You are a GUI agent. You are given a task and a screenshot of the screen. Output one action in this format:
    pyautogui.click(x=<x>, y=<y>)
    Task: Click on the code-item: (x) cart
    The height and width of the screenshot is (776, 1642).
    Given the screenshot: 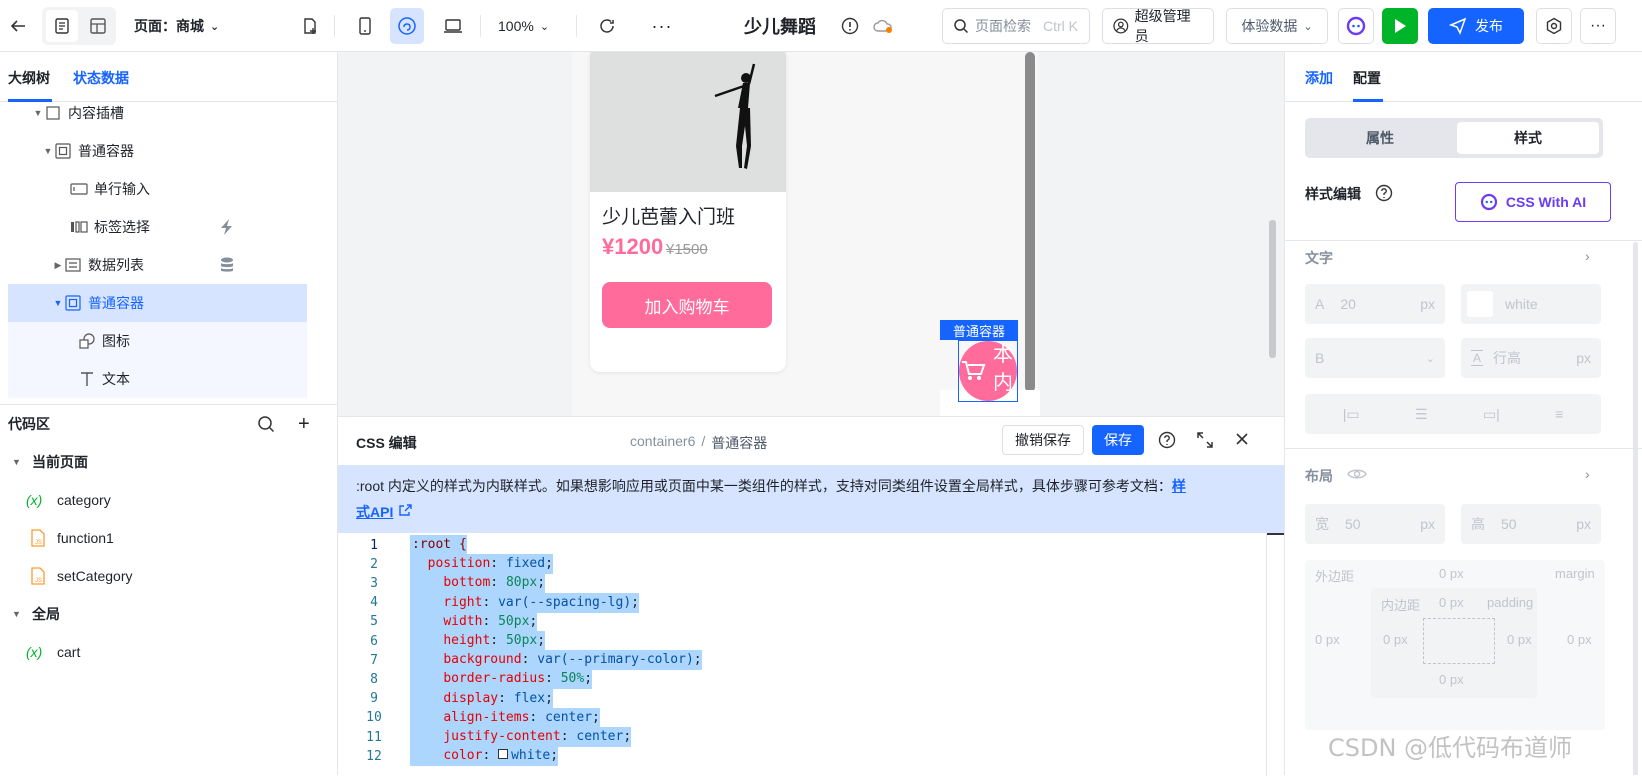 What is the action you would take?
    pyautogui.click(x=168, y=652)
    